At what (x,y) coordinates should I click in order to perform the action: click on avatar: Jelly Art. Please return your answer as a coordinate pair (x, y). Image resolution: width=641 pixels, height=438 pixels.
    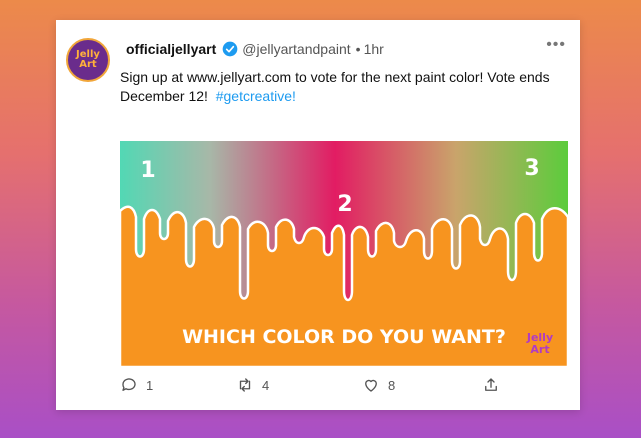
    Looking at the image, I should click on (88, 60).